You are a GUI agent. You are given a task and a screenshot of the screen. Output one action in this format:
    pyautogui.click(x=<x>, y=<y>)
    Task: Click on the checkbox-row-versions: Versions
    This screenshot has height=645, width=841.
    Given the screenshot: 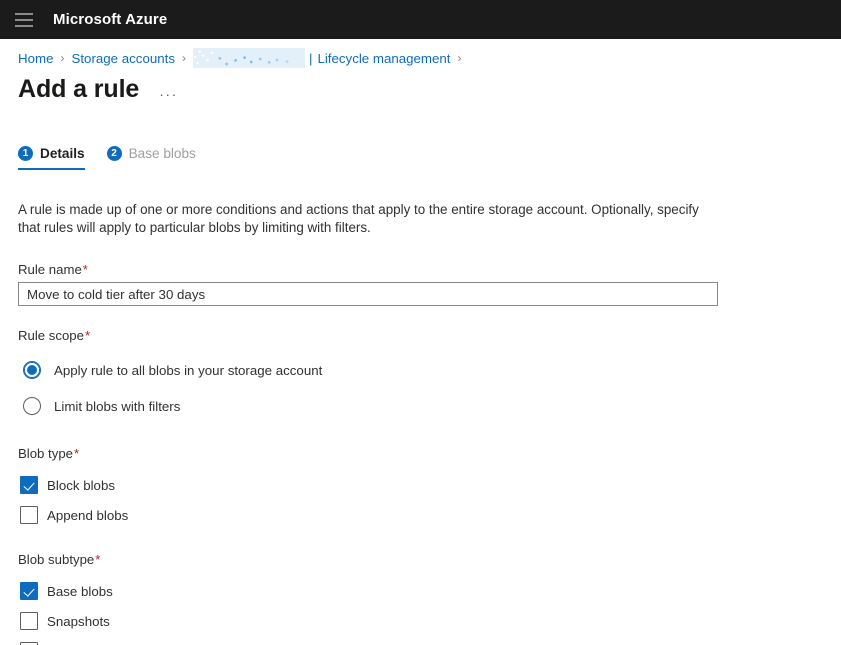 What is the action you would take?
    pyautogui.click(x=368, y=640)
    